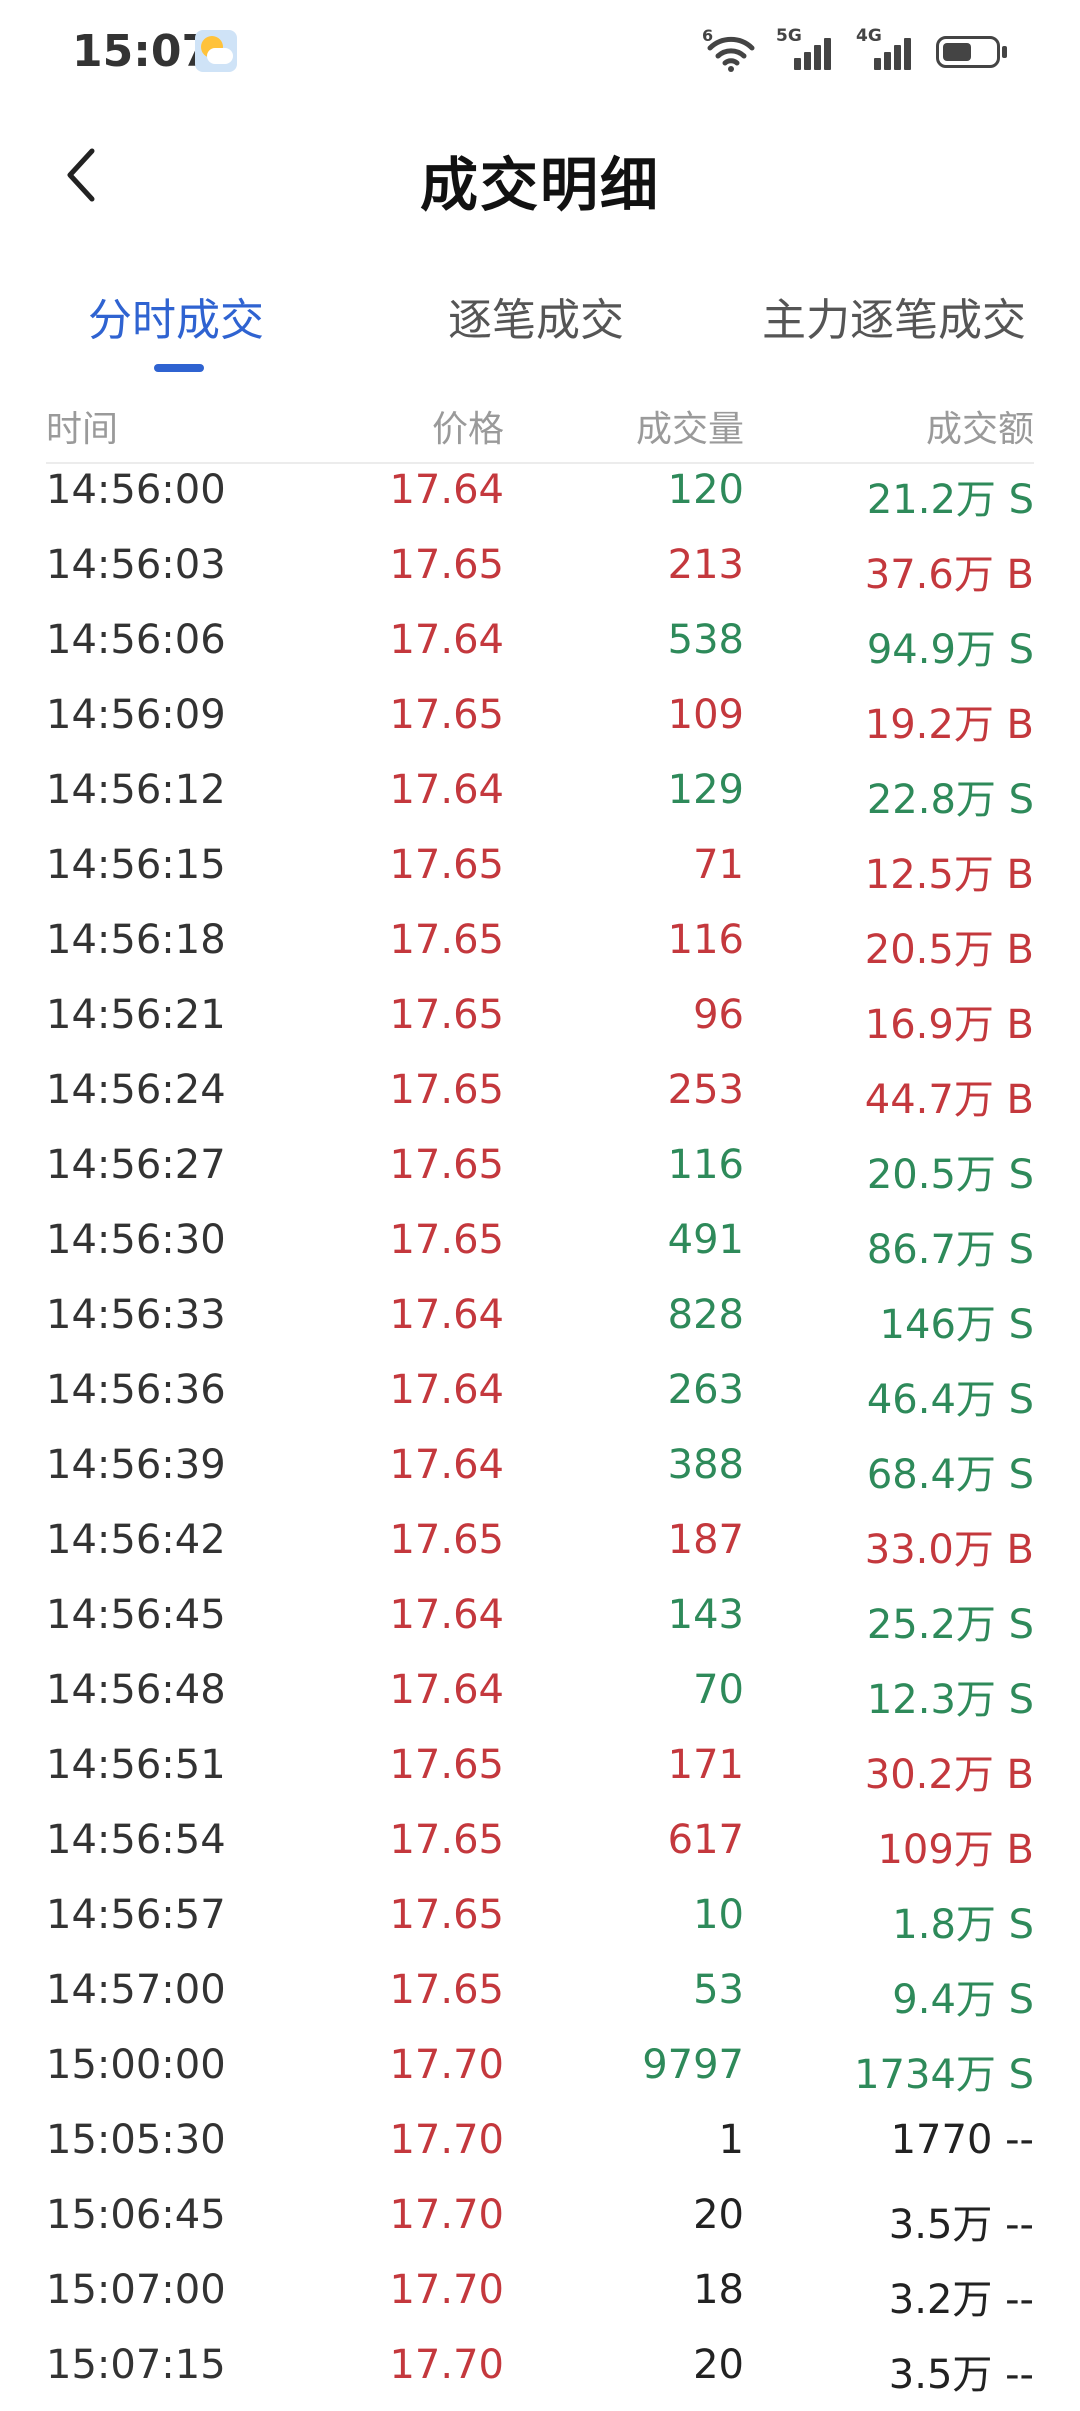 The height and width of the screenshot is (2411, 1080). What do you see at coordinates (136, 1015) in the screenshot?
I see `cell-time: 14:56:21` at bounding box center [136, 1015].